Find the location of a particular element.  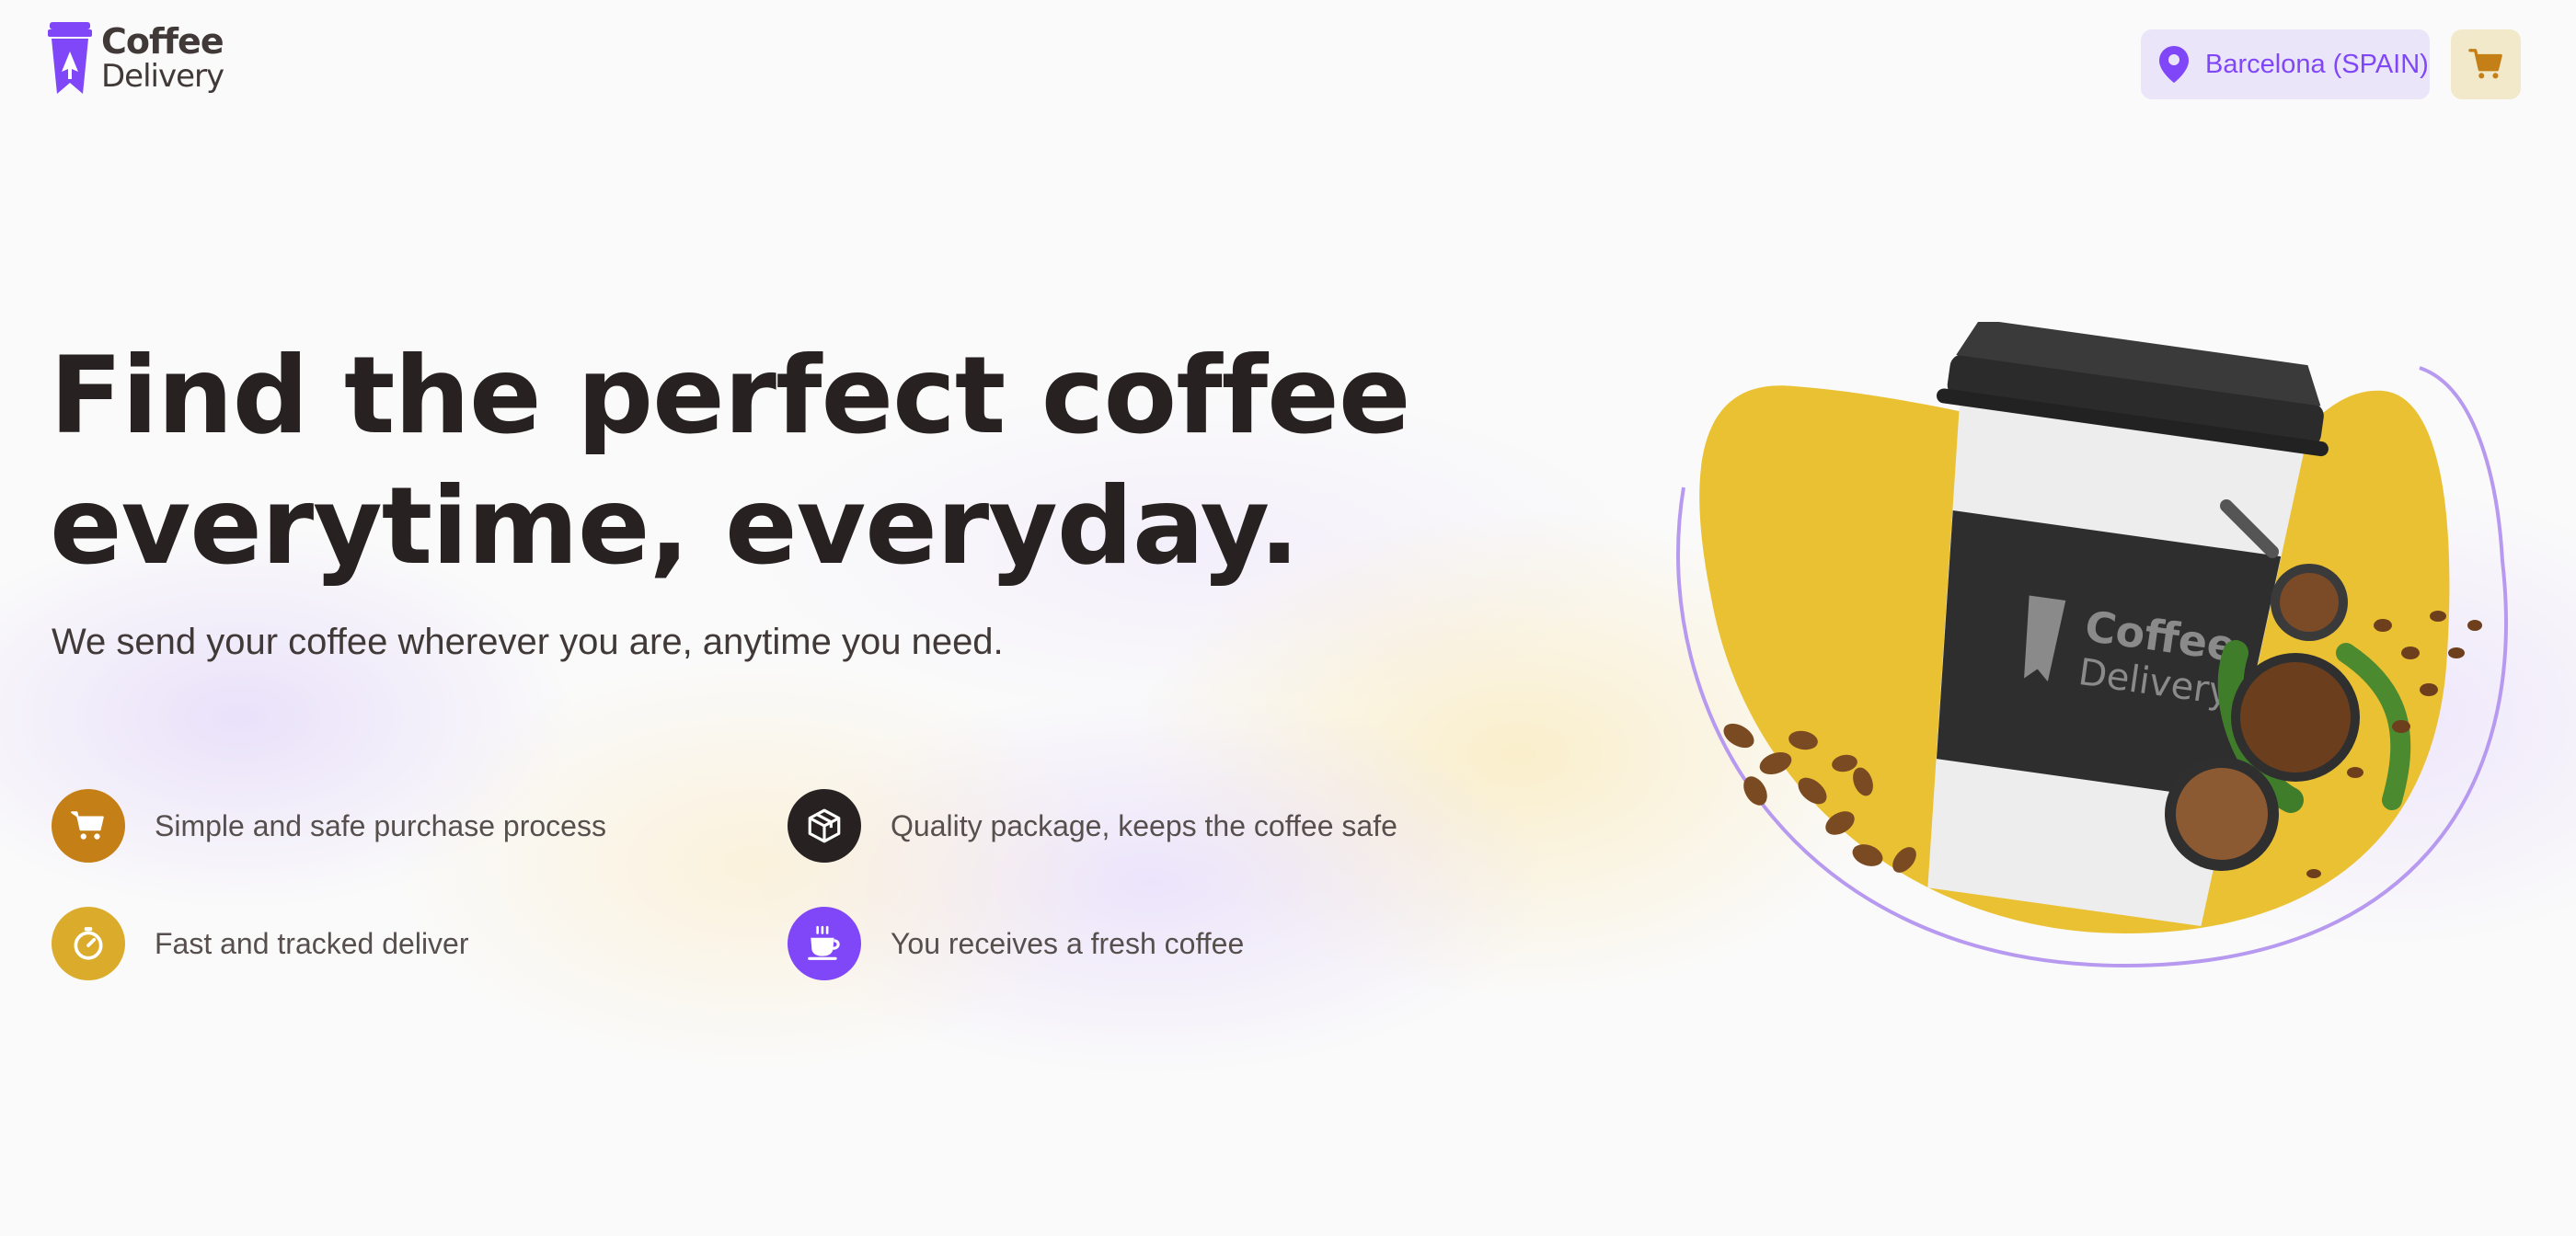

coffee-cup-icon is located at coordinates (824, 942).